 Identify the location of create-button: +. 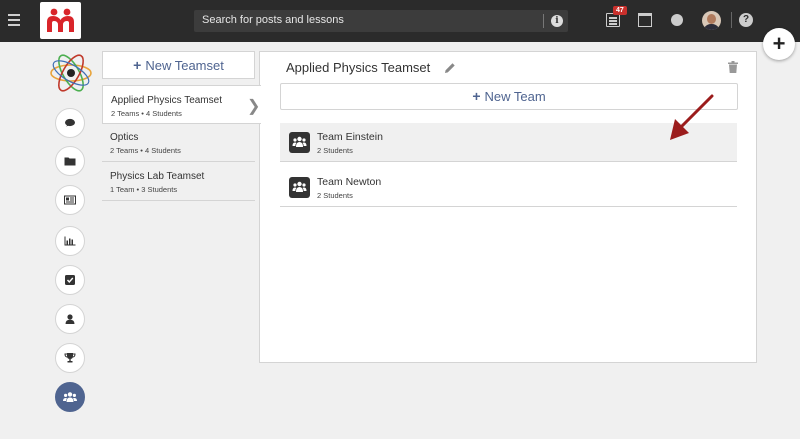
(779, 44).